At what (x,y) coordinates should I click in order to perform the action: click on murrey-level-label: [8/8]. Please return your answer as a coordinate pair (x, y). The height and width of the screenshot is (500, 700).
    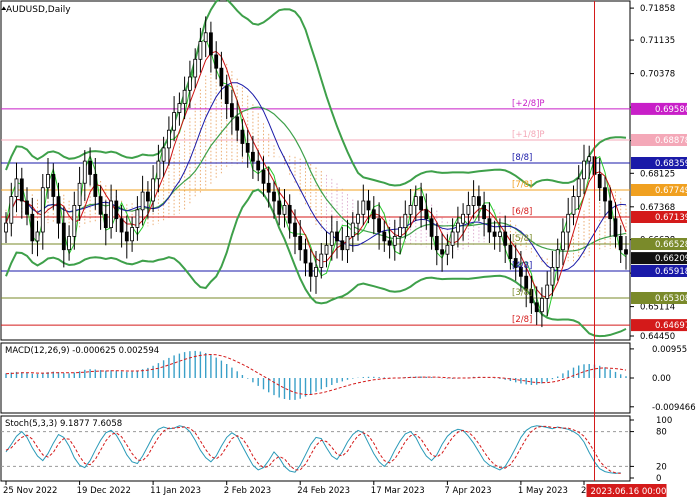
    Looking at the image, I should click on (522, 158).